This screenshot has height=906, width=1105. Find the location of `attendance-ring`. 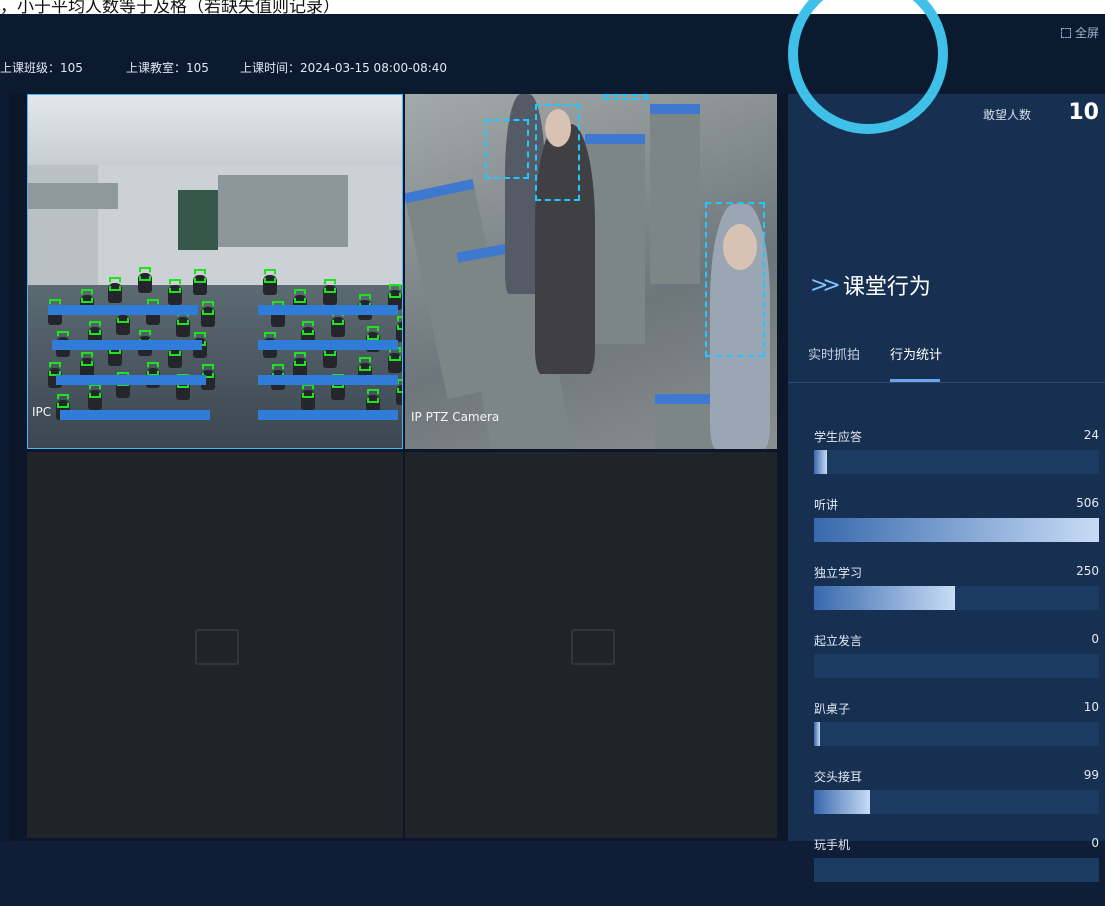

attendance-ring is located at coordinates (868, 67).